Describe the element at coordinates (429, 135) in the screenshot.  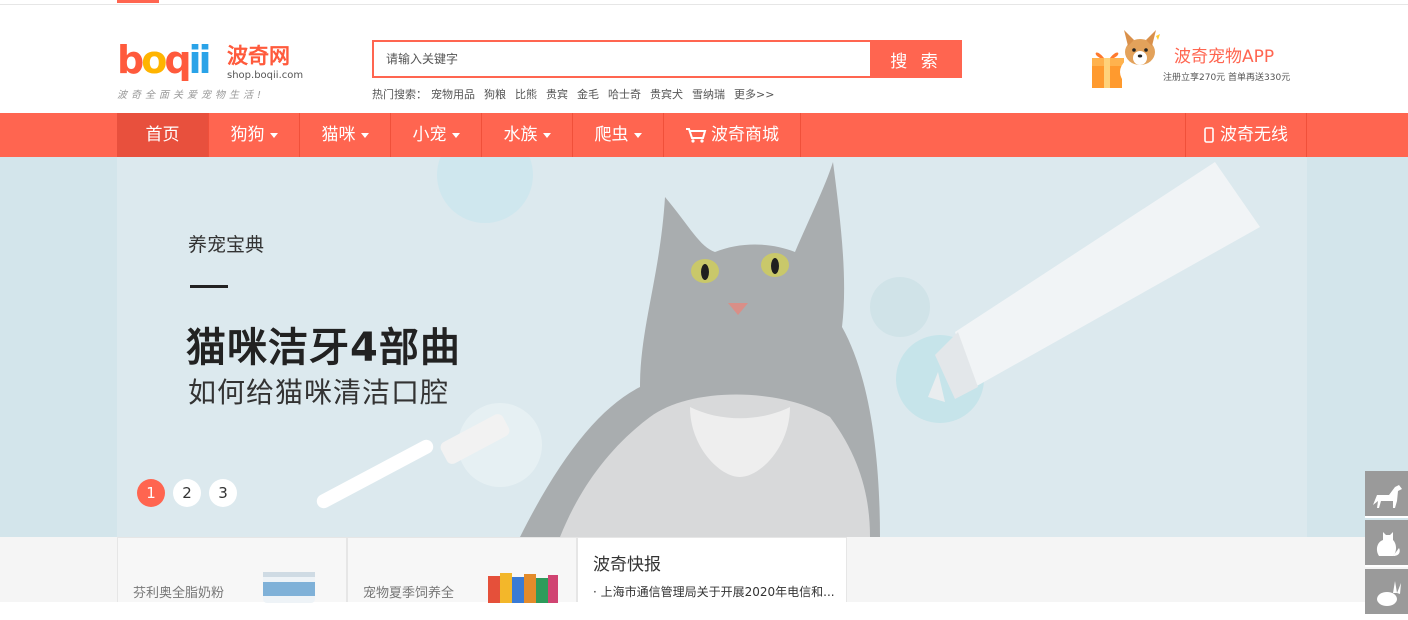
I see `nav-label: 小宠` at that location.